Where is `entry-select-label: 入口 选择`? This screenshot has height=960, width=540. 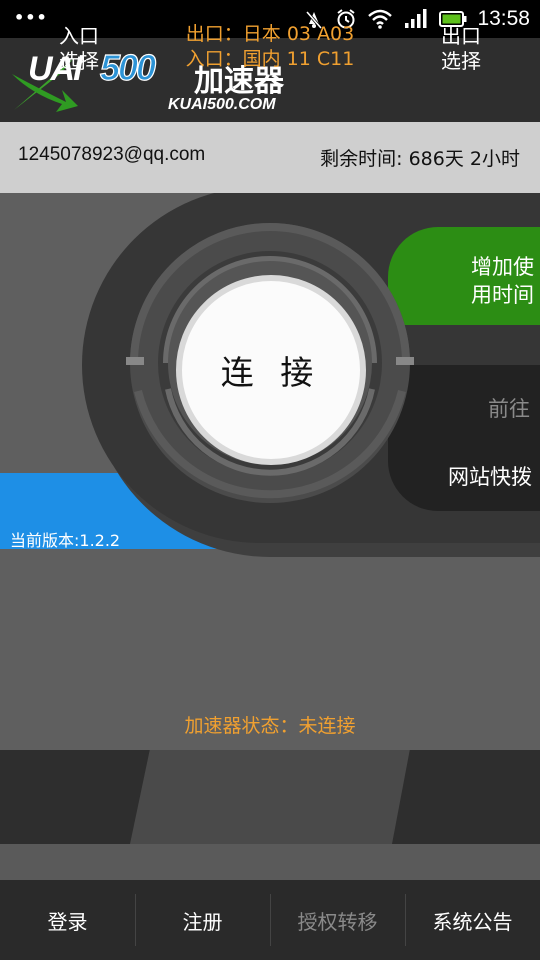 entry-select-label: 入口 选择 is located at coordinates (79, 48).